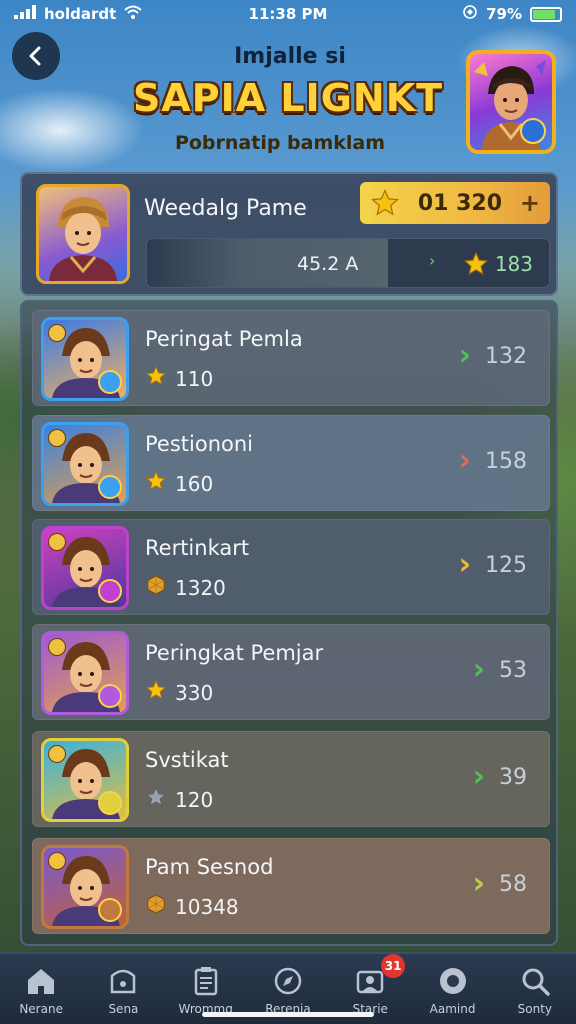 The height and width of the screenshot is (1024, 576). I want to click on row-trend: › 125, so click(493, 565).